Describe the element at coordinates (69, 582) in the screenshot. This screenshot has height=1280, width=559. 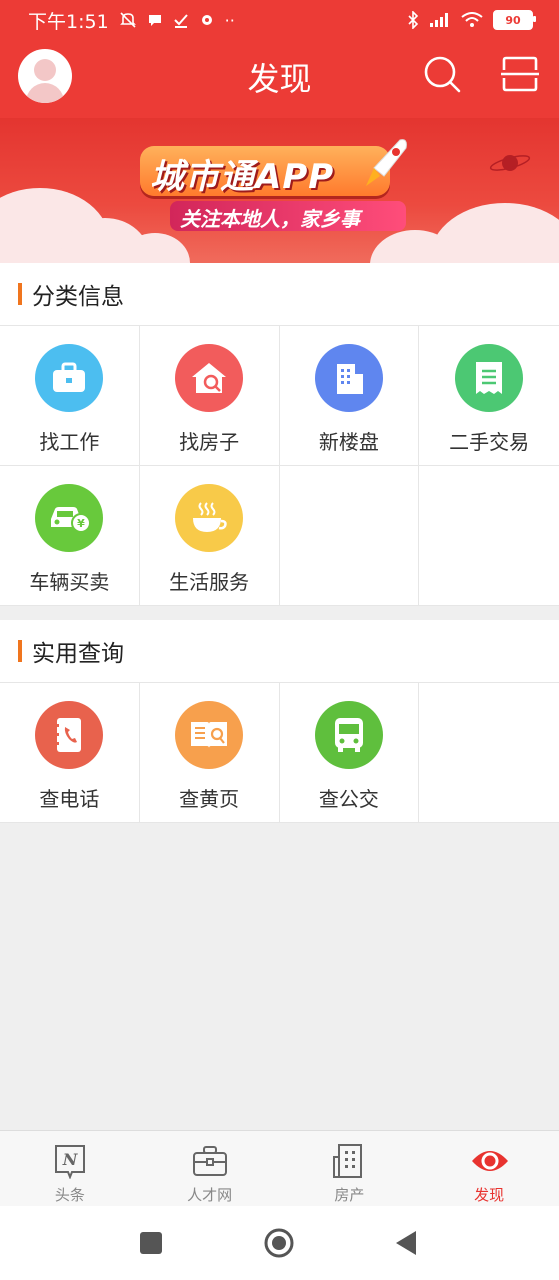
I see `grid-item-label: 车辆买卖` at that location.